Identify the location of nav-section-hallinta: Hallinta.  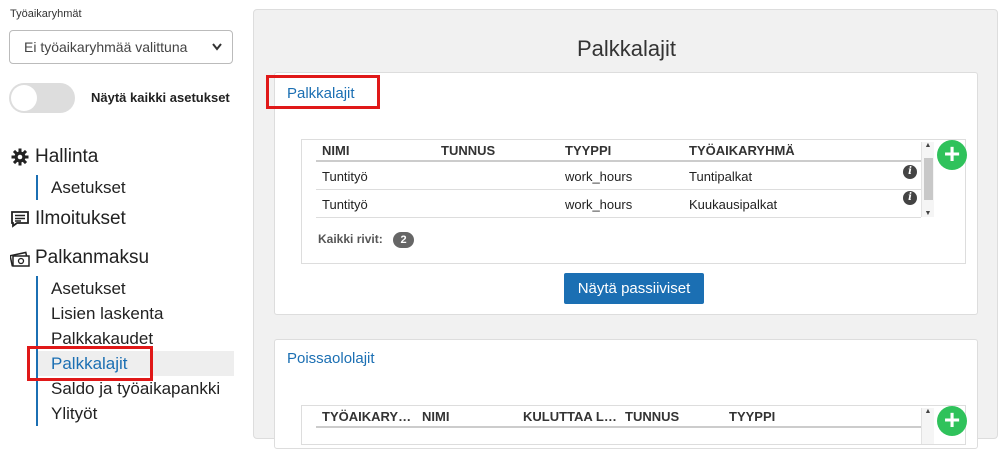
(54, 157).